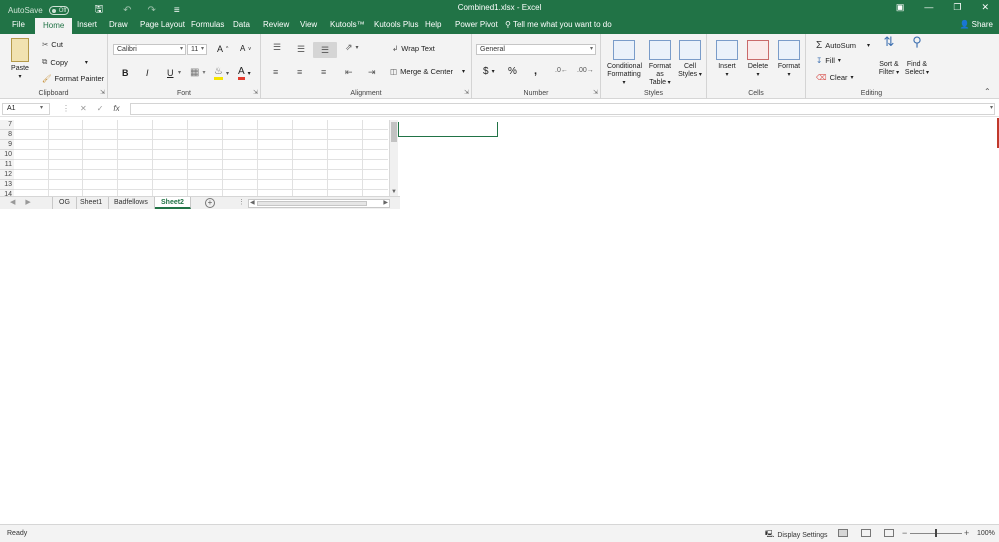 The image size is (999, 542). I want to click on align-bottom-icon: ☰, so click(325, 50).